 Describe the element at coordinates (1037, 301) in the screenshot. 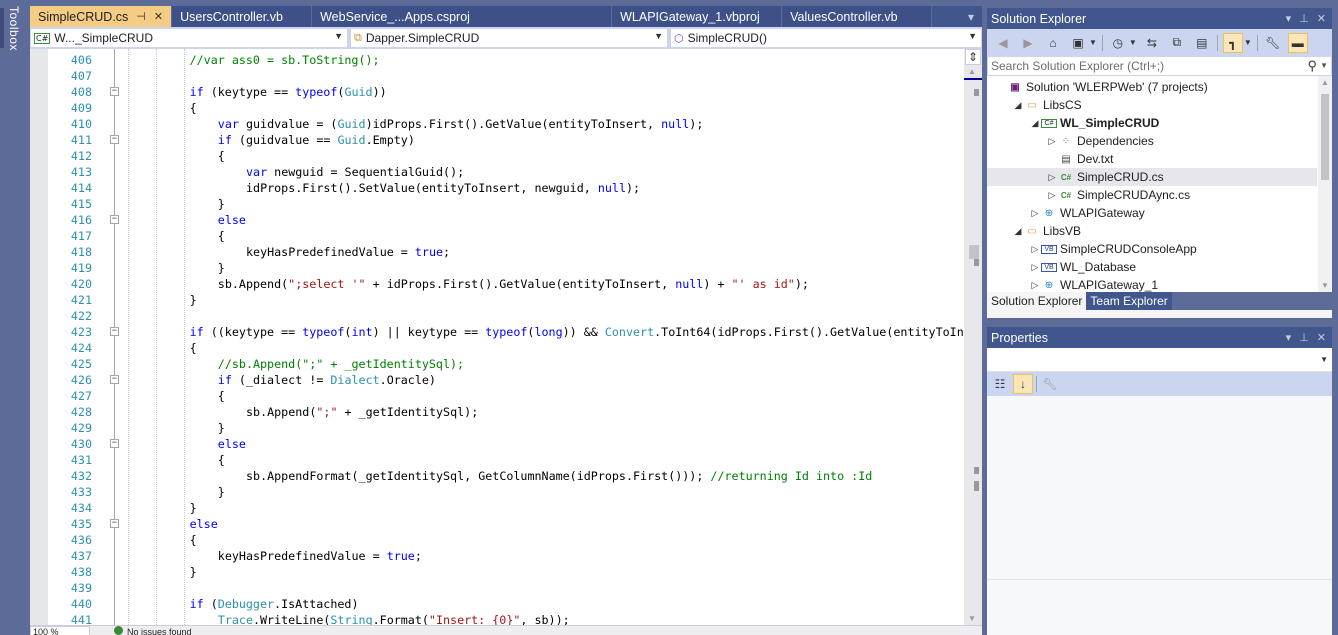

I see `tab-solution-explorer: Solution Explorer` at that location.